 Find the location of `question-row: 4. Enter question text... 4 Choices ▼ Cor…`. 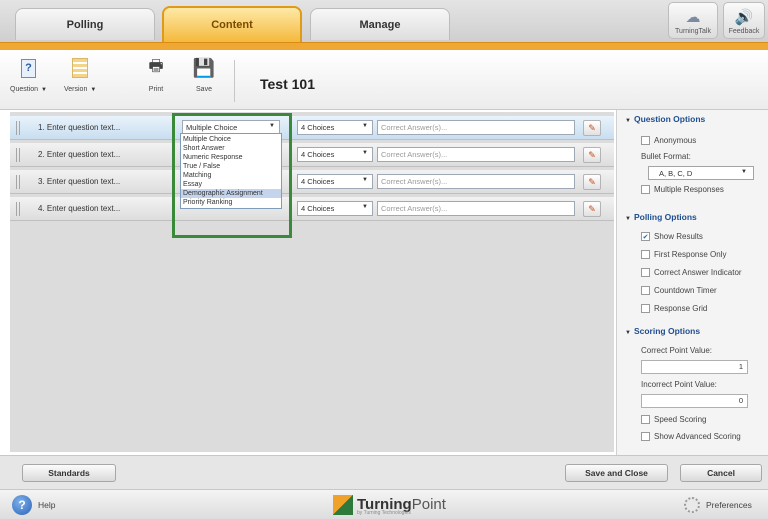

question-row: 4. Enter question text... 4 Choices ▼ Cor… is located at coordinates (312, 209).